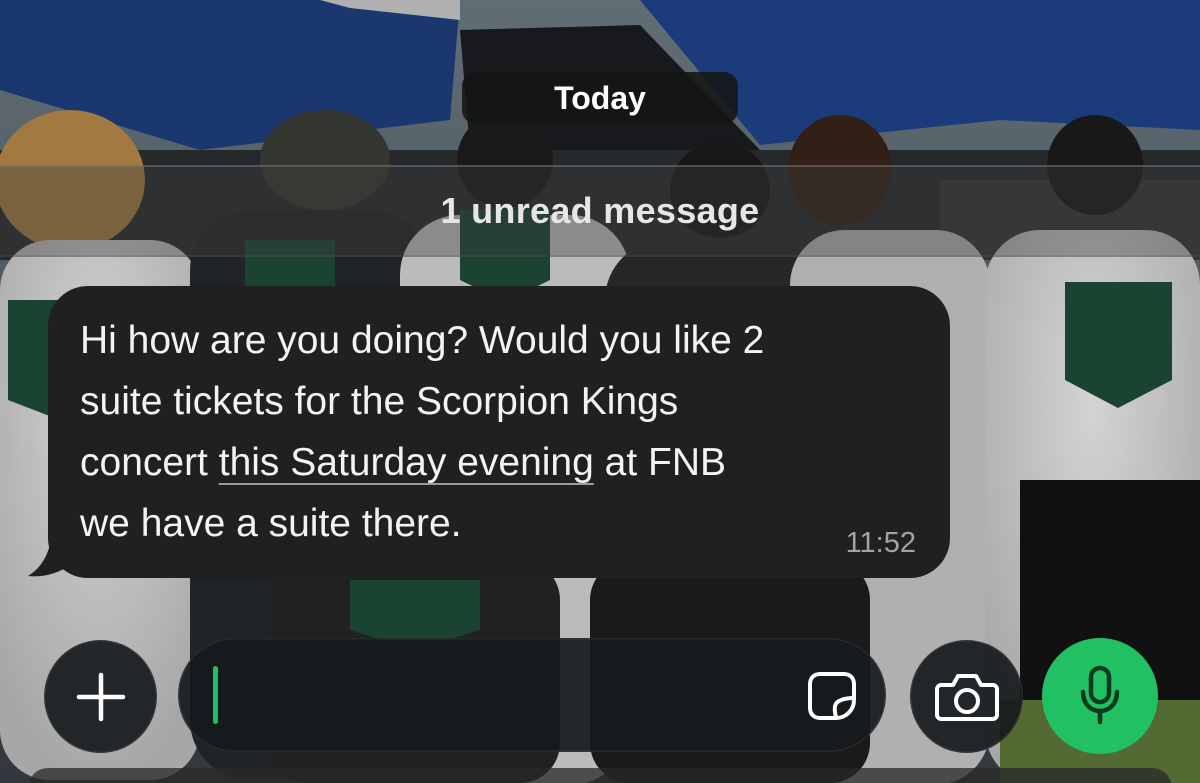 The image size is (1200, 783). I want to click on camera-icon, so click(966, 697).